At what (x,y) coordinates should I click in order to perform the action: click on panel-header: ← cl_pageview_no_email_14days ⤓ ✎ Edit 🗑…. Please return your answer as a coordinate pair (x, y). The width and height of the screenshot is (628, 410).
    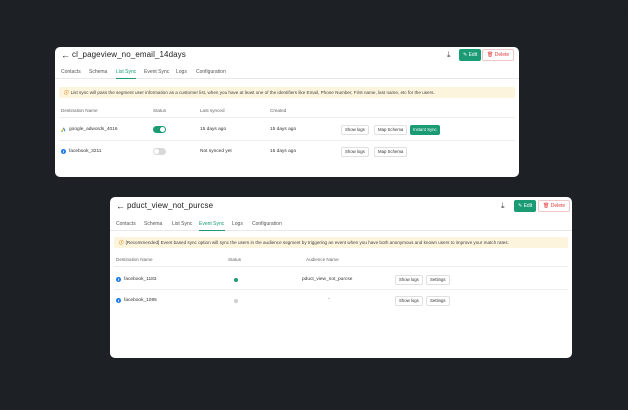
    Looking at the image, I should click on (287, 56).